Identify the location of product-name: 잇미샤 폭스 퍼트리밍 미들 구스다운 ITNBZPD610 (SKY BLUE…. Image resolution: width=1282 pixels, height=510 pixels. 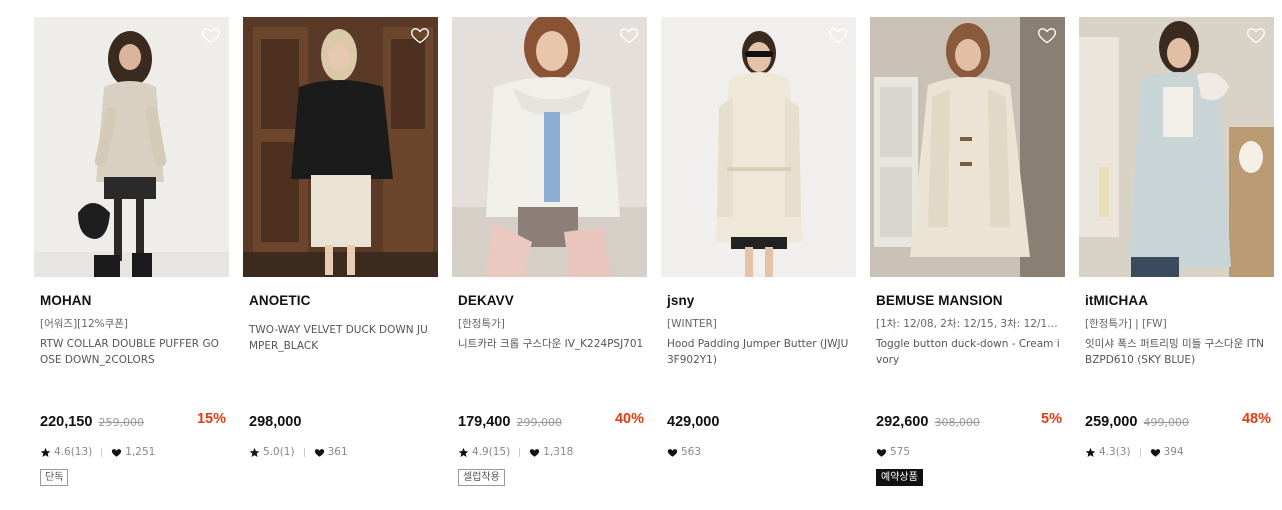
(1178, 352).